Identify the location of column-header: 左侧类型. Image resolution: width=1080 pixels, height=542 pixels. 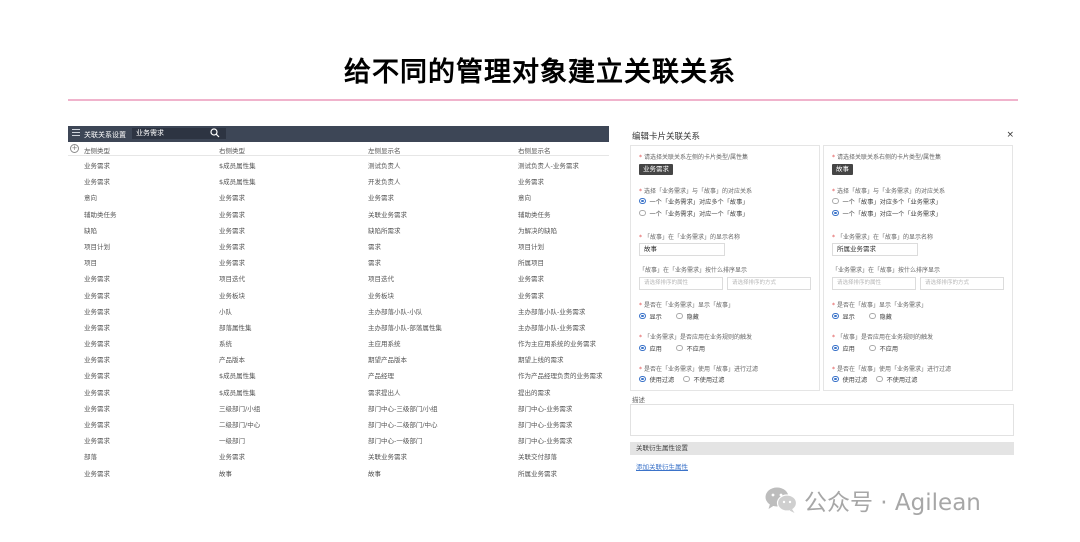
(97, 151).